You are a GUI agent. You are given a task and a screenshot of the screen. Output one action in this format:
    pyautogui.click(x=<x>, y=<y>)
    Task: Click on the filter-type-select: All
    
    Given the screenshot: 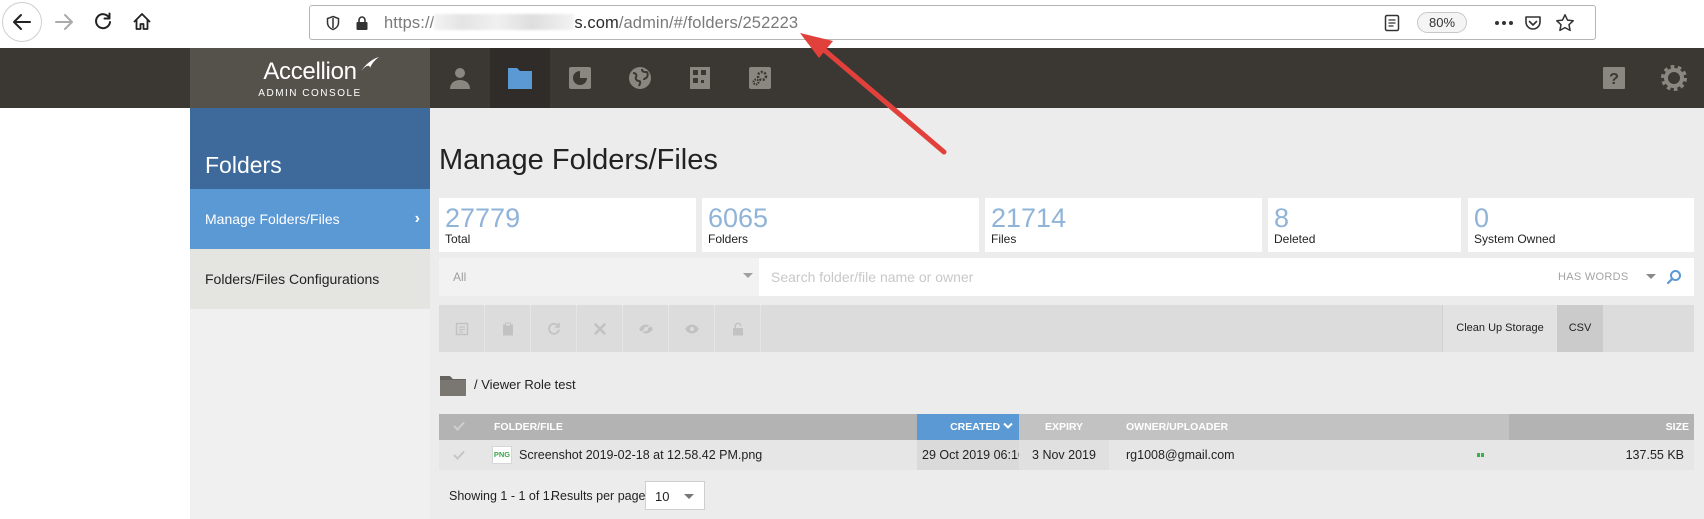 What is the action you would take?
    pyautogui.click(x=599, y=277)
    